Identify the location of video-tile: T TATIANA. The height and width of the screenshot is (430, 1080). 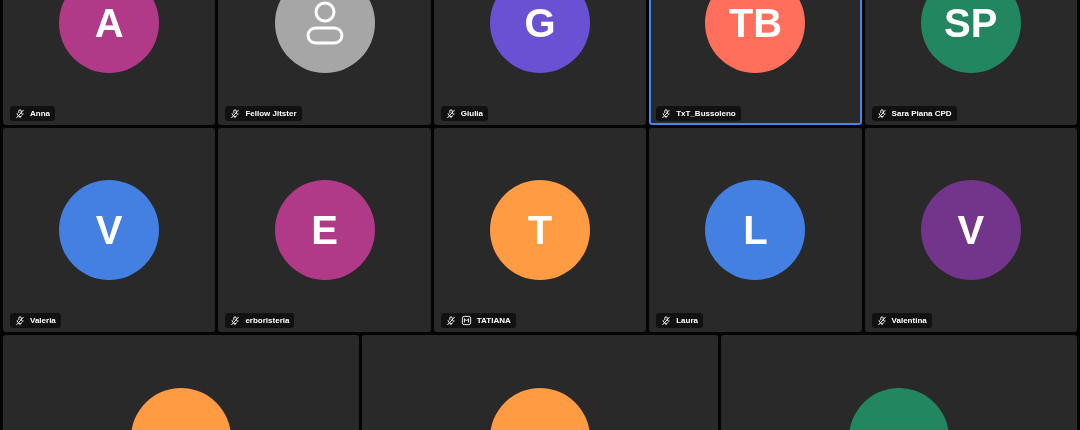
(540, 230).